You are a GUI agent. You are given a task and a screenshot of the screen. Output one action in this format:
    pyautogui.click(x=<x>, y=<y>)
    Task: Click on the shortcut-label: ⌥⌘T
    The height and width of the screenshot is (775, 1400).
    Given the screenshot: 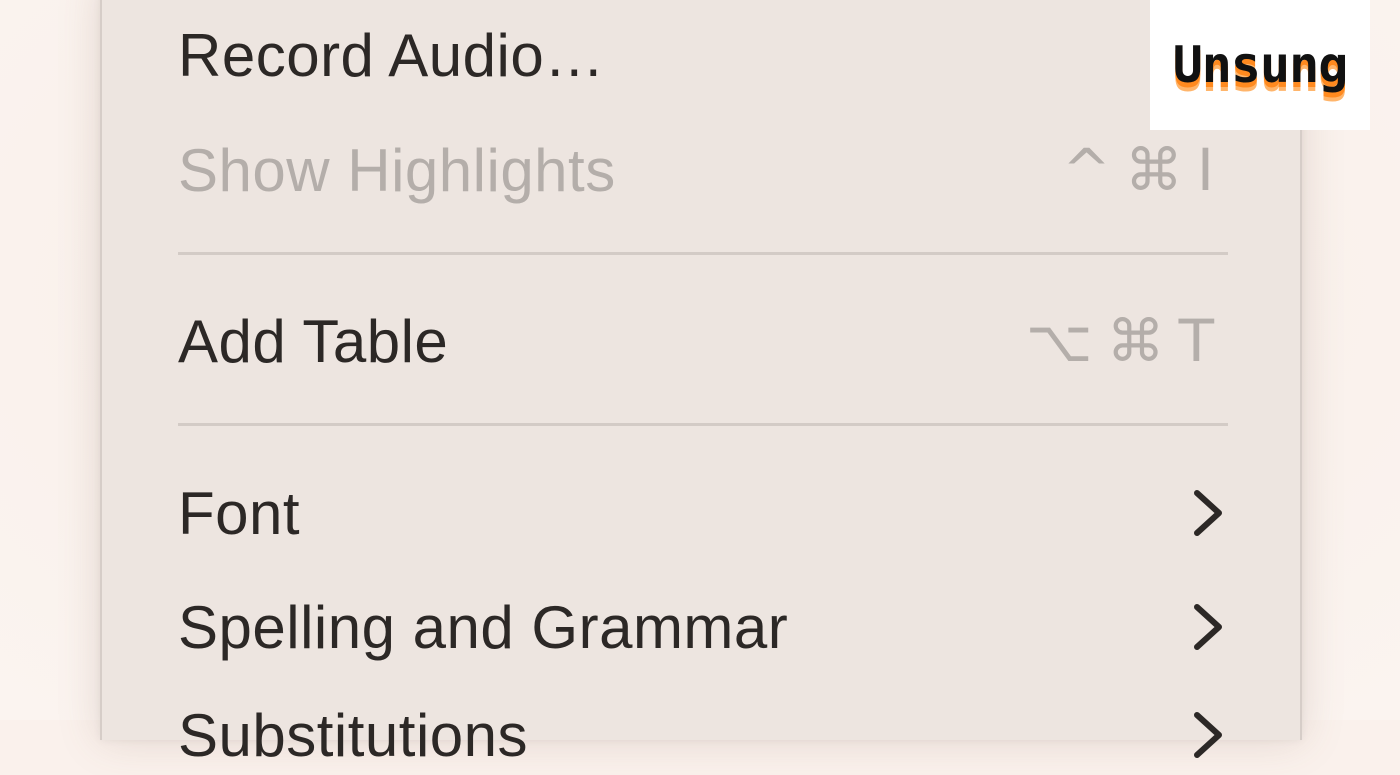 What is the action you would take?
    pyautogui.click(x=1126, y=341)
    